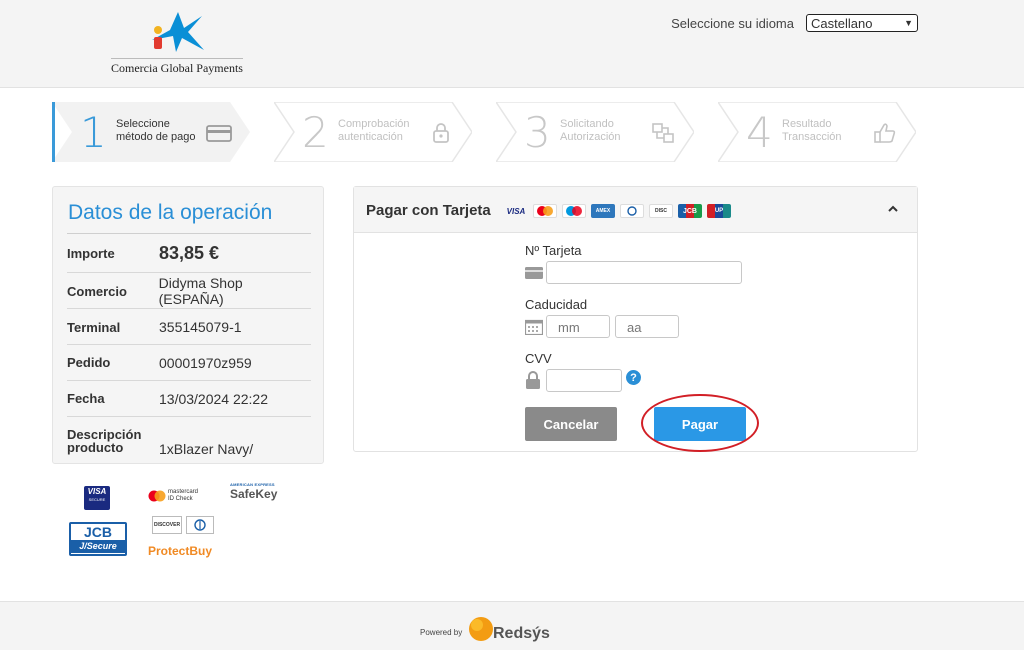 The height and width of the screenshot is (650, 1024). What do you see at coordinates (663, 133) in the screenshot?
I see `transfer-icon` at bounding box center [663, 133].